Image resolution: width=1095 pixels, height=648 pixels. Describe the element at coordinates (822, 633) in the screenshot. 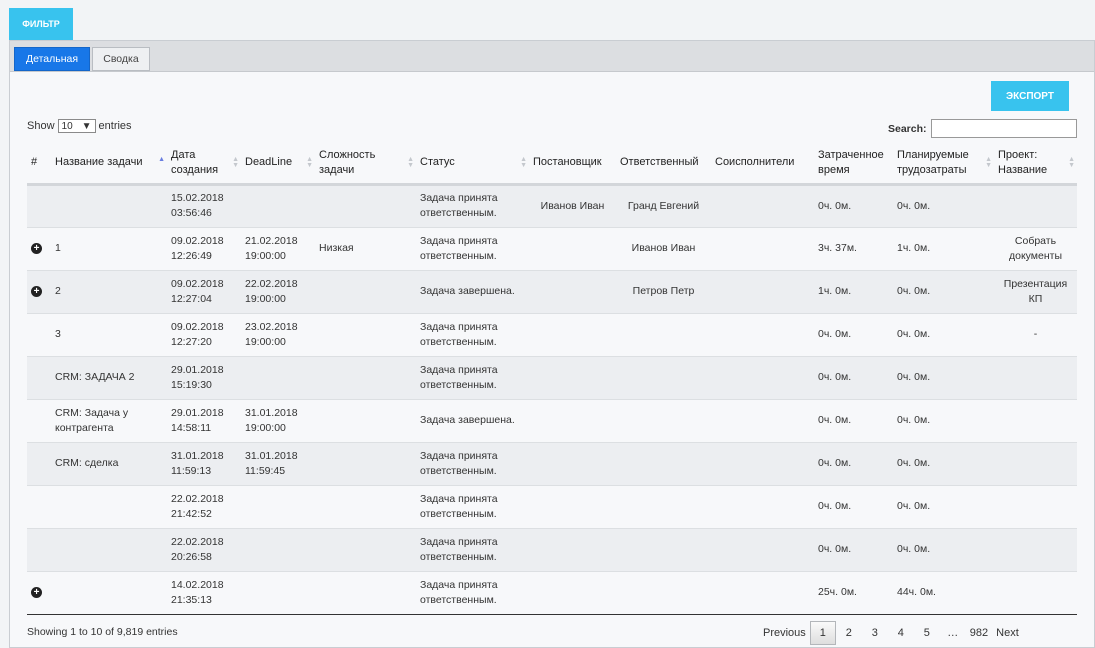

I see `pagination-page: 1` at that location.